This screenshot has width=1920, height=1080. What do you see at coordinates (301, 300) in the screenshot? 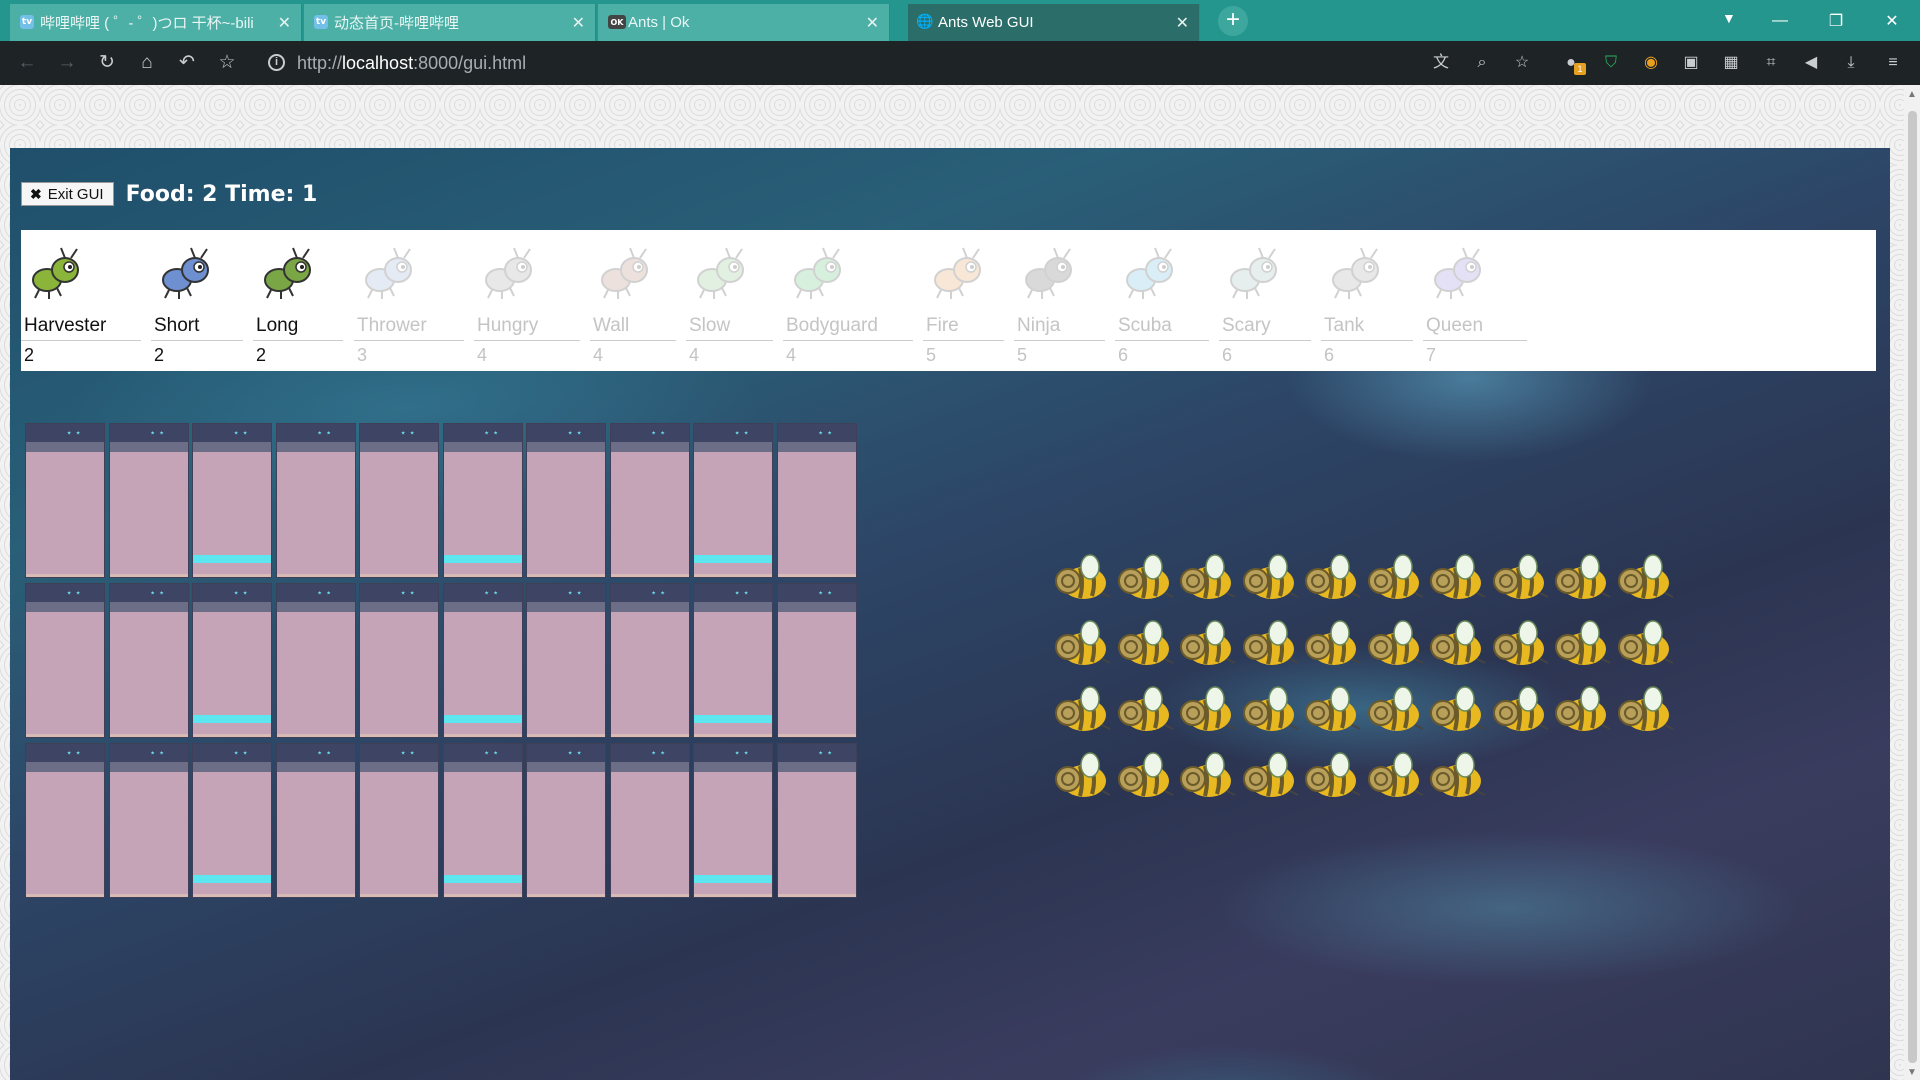
I see `ant-card-long: Long 2` at bounding box center [301, 300].